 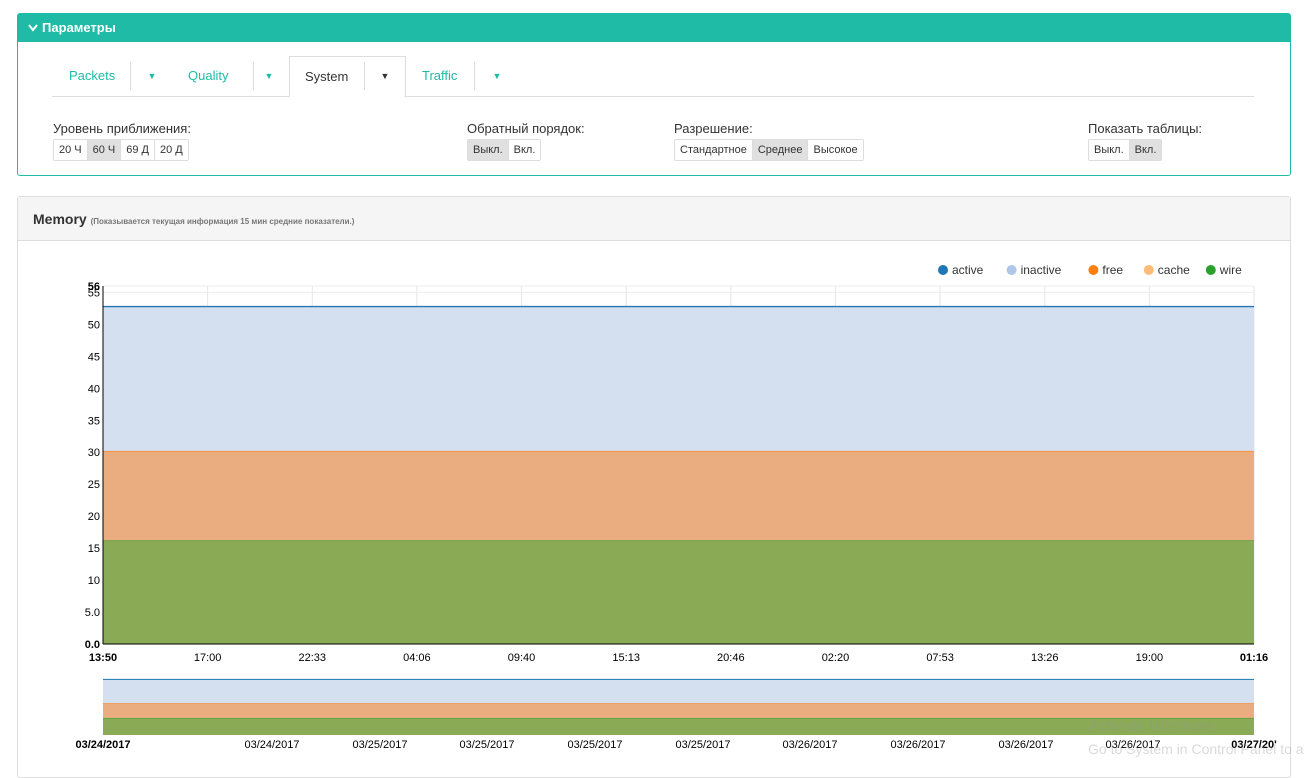 I want to click on y-tick-label: 50, so click(x=94, y=325).